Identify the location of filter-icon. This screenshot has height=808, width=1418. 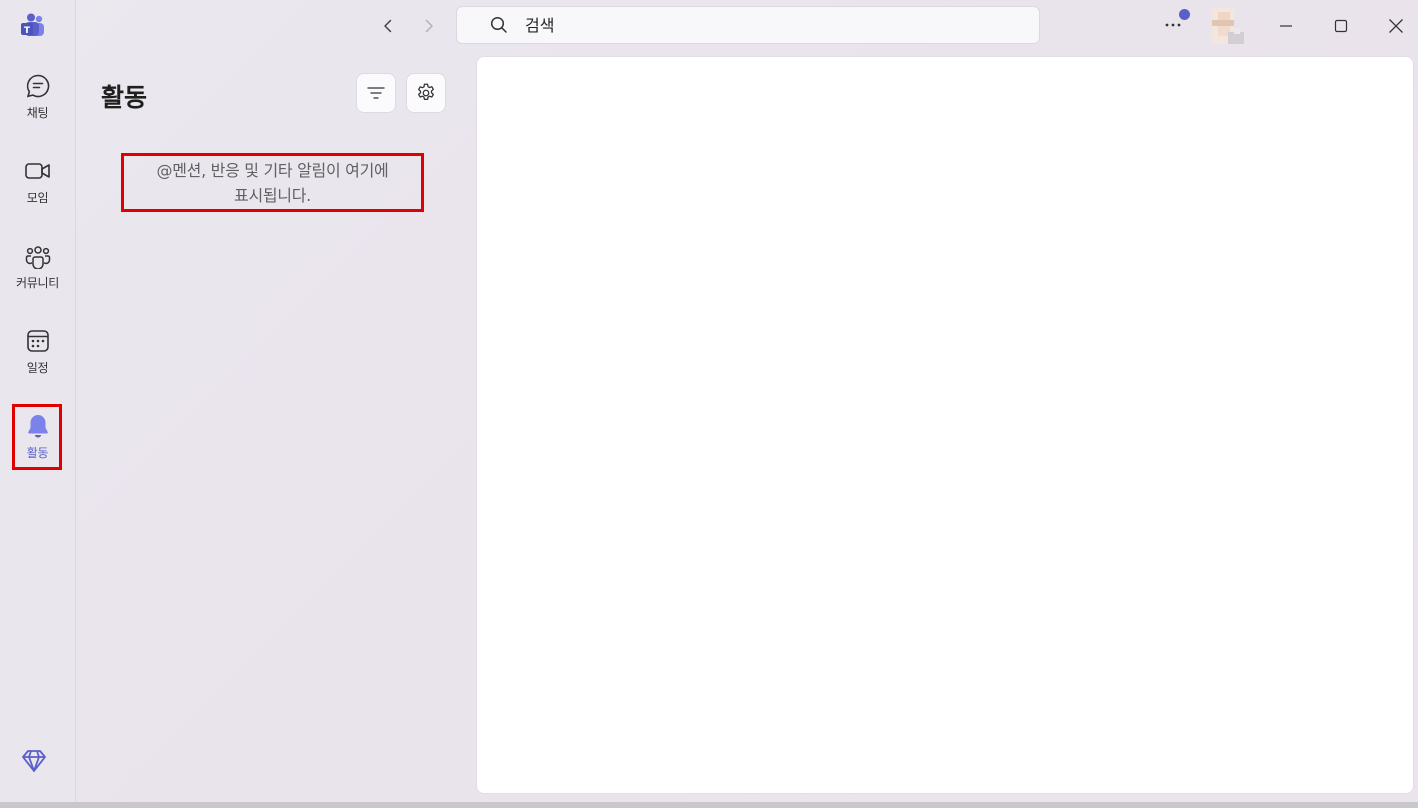
(376, 93).